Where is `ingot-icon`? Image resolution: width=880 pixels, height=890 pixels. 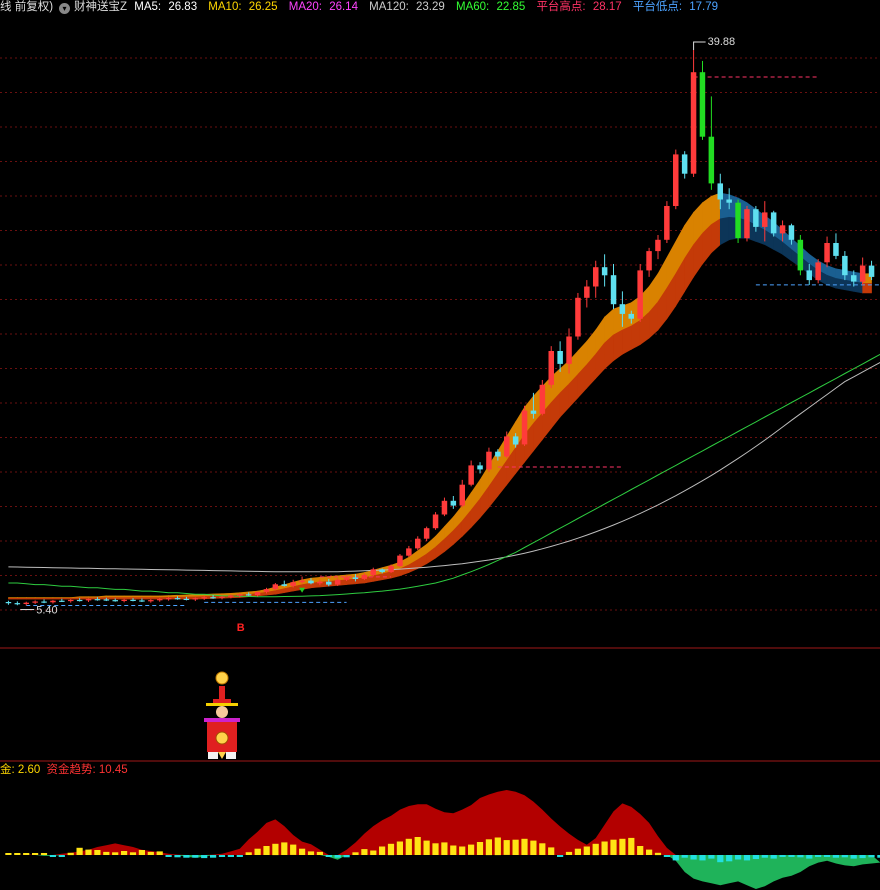
ingot-icon is located at coordinates (222, 738).